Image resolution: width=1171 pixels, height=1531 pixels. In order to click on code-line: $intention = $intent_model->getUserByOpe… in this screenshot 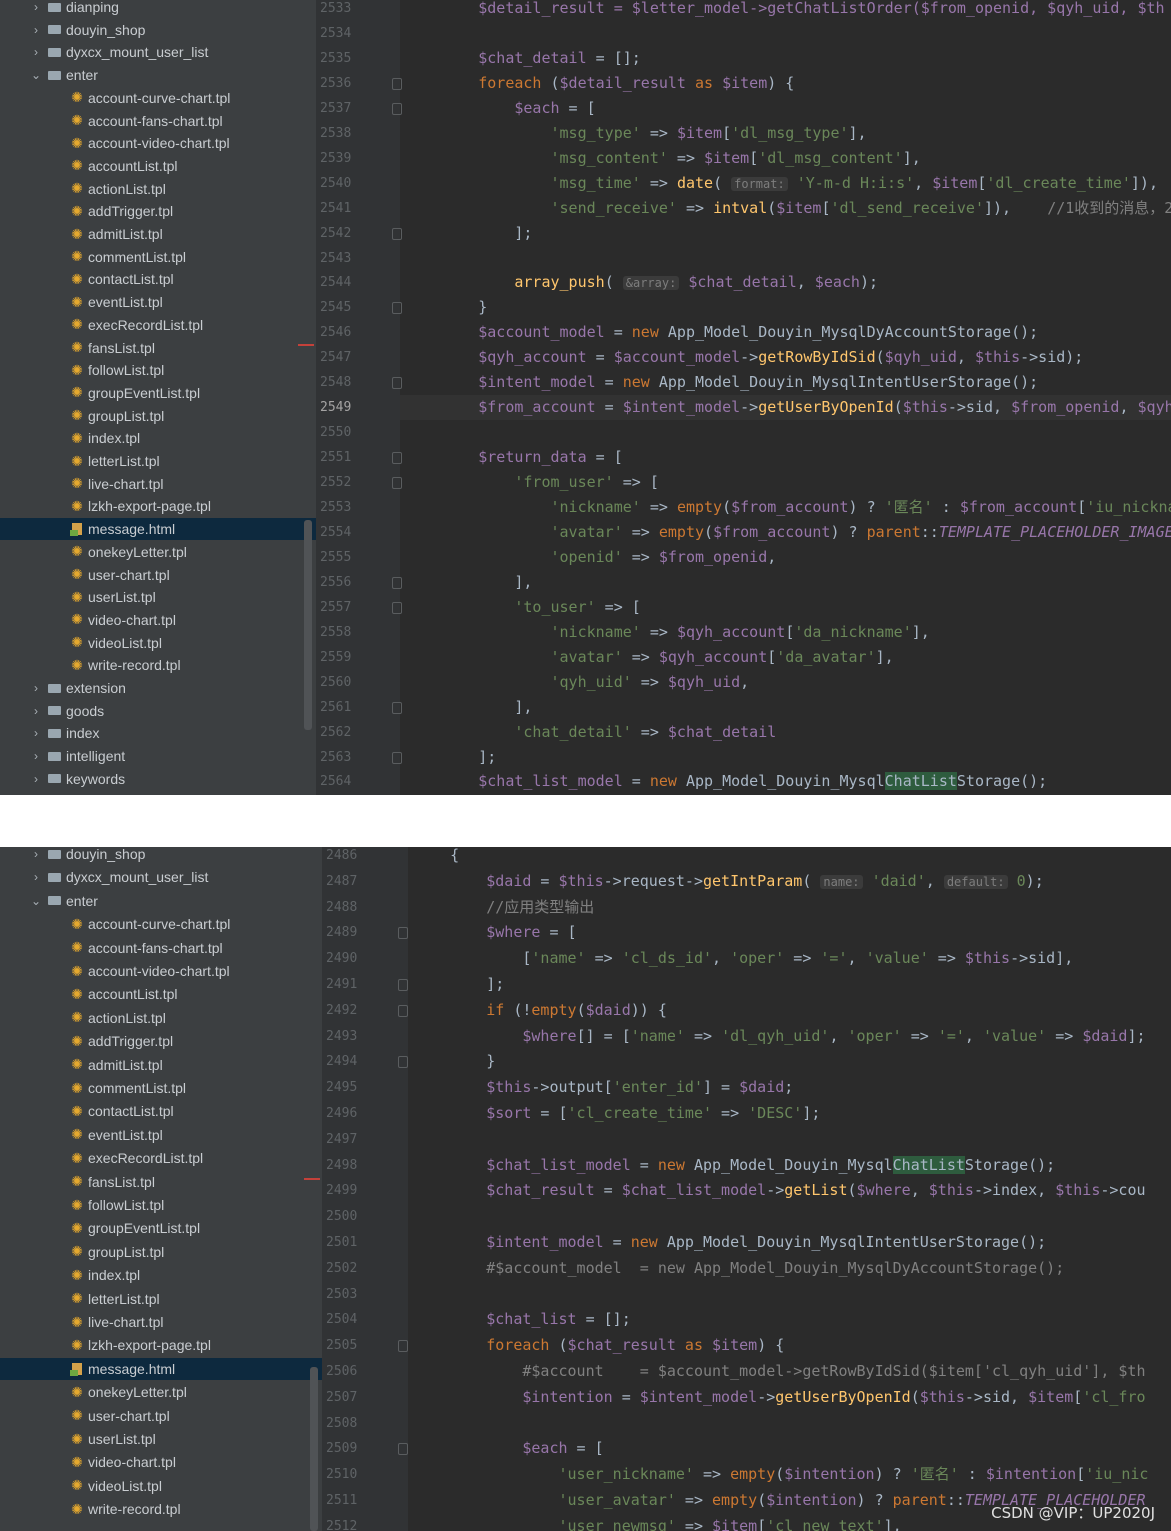, I will do `click(789, 1397)`.